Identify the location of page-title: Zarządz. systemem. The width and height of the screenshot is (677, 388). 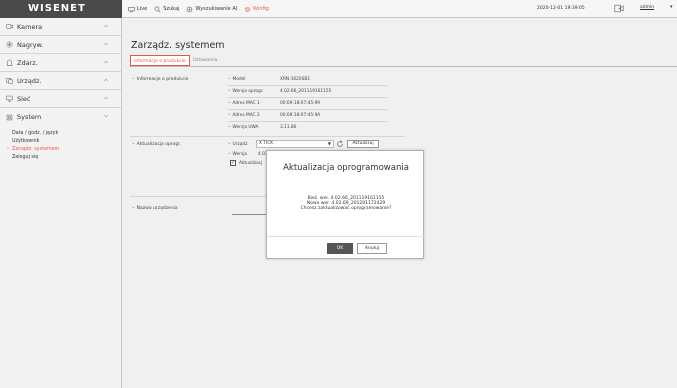
(178, 45).